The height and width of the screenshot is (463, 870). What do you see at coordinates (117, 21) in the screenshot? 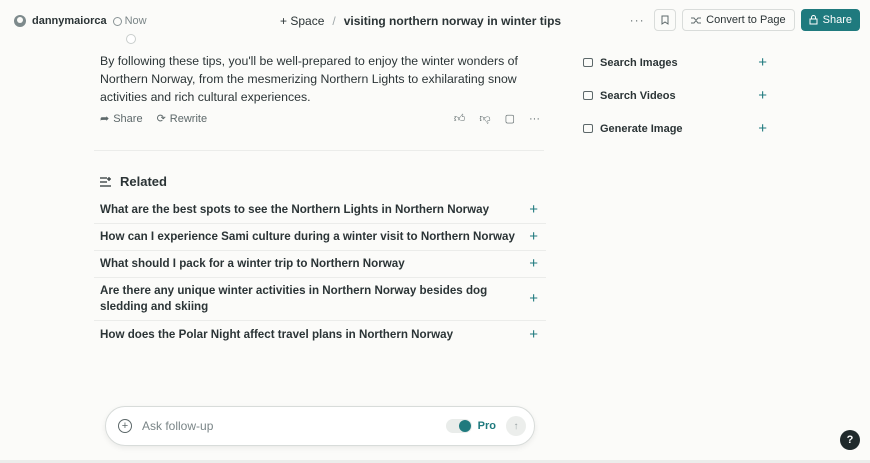
I see `clock-icon` at bounding box center [117, 21].